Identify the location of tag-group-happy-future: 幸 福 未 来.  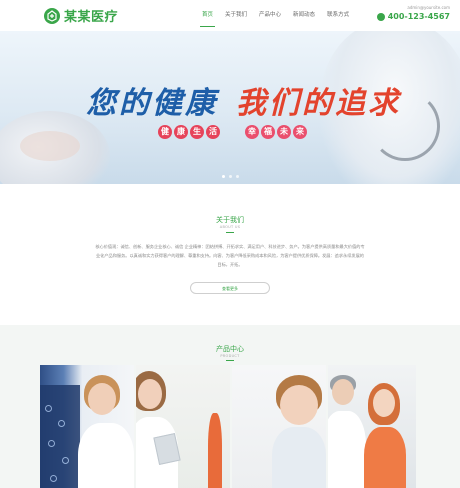
(277, 132).